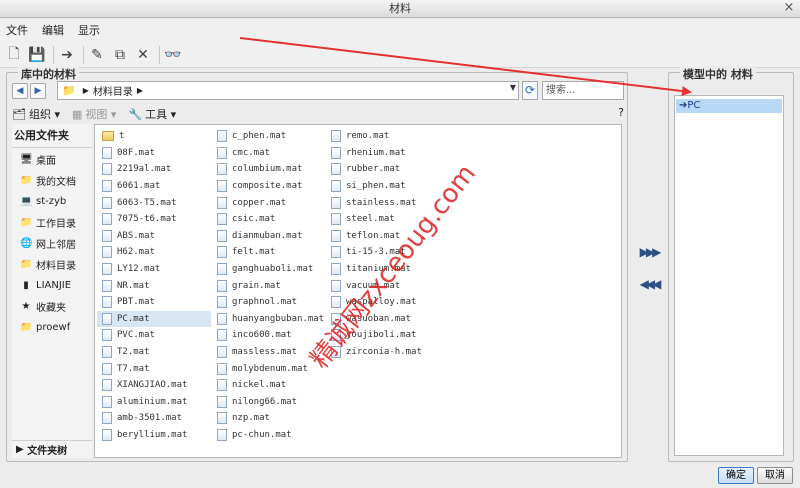 The height and width of the screenshot is (488, 800). What do you see at coordinates (154, 169) in the screenshot?
I see `file-item: 2219al.mat` at bounding box center [154, 169].